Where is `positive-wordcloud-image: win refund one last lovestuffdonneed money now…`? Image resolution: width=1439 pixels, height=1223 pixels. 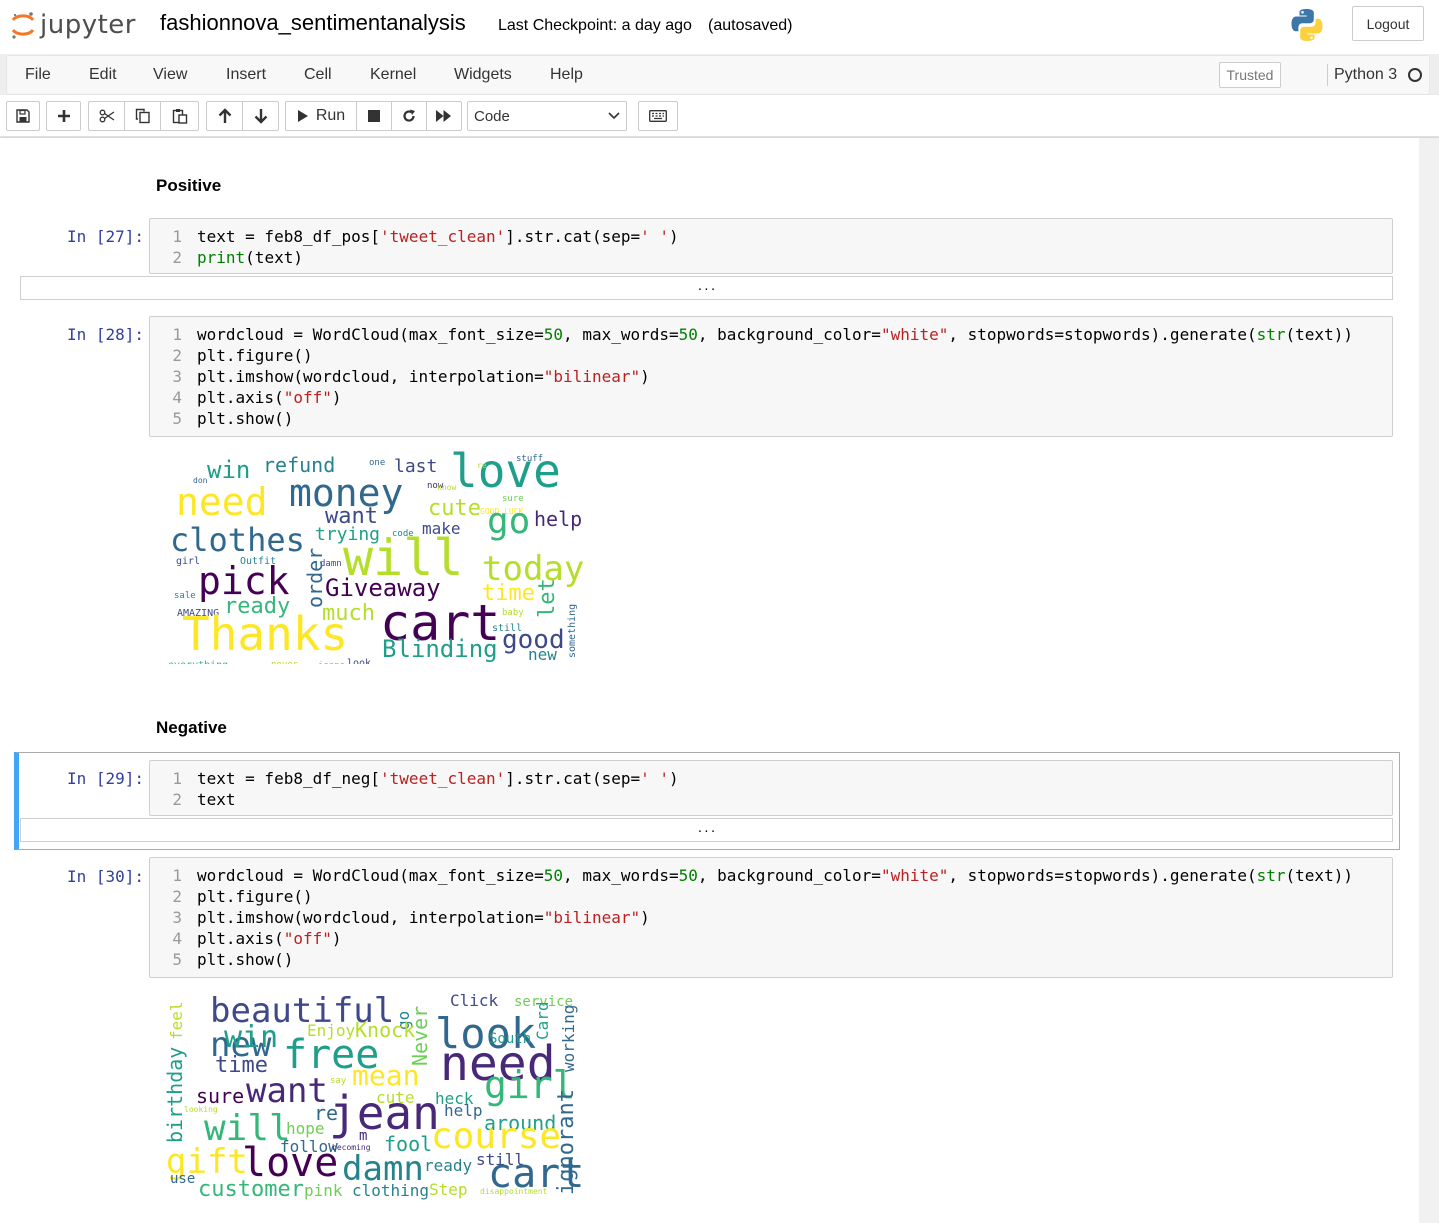 positive-wordcloud-image: win refund one last lovestuffdonneed money now… is located at coordinates (376, 556).